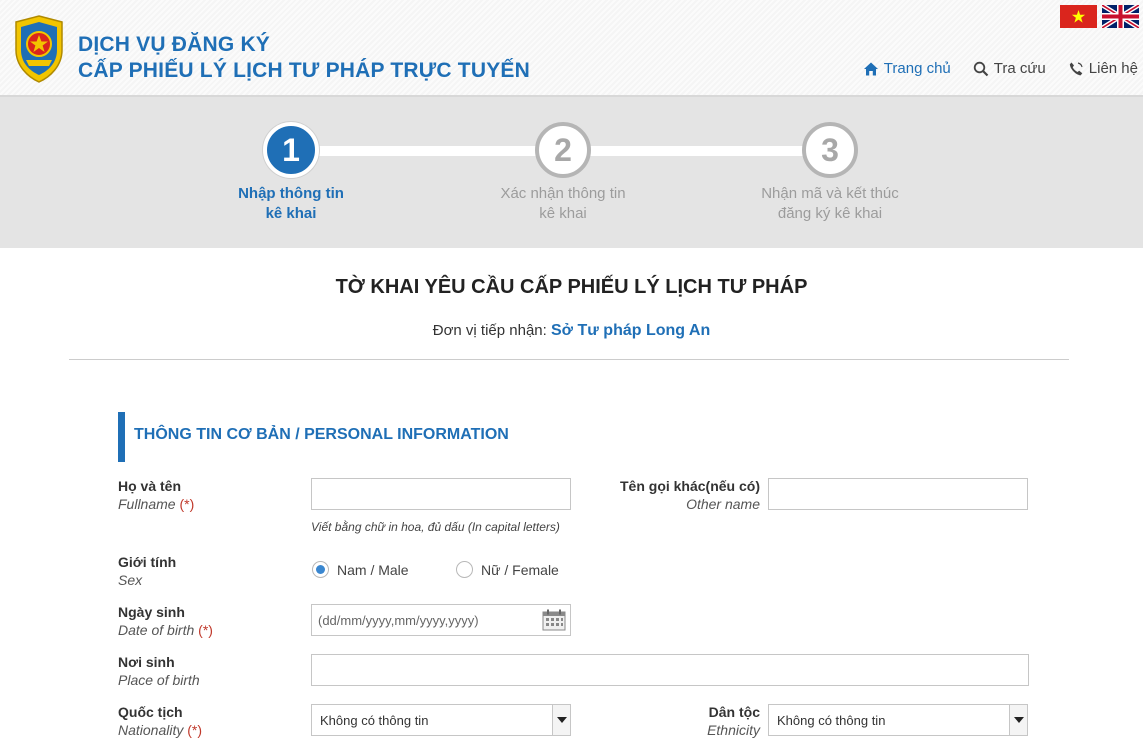 This screenshot has height=751, width=1143. Describe the element at coordinates (830, 213) in the screenshot. I see `step-3-label-line2: đăng ký kê khai` at that location.